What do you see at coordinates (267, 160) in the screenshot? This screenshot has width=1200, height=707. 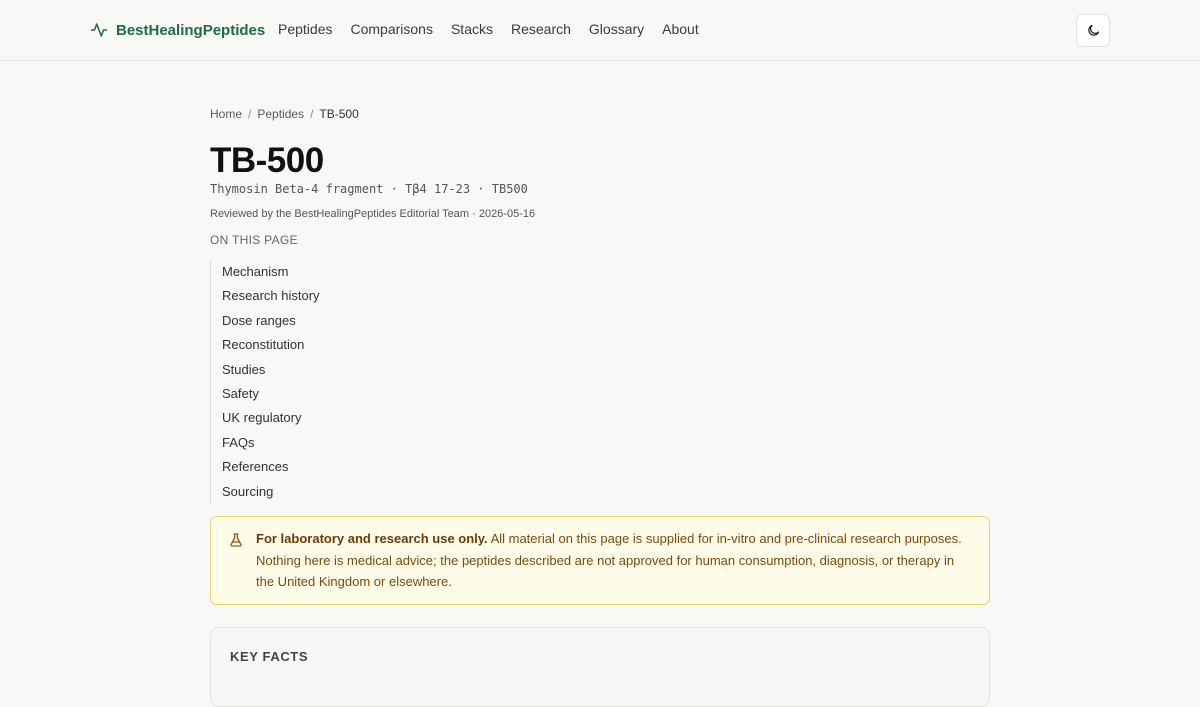 I see `page-title: TB-500` at bounding box center [267, 160].